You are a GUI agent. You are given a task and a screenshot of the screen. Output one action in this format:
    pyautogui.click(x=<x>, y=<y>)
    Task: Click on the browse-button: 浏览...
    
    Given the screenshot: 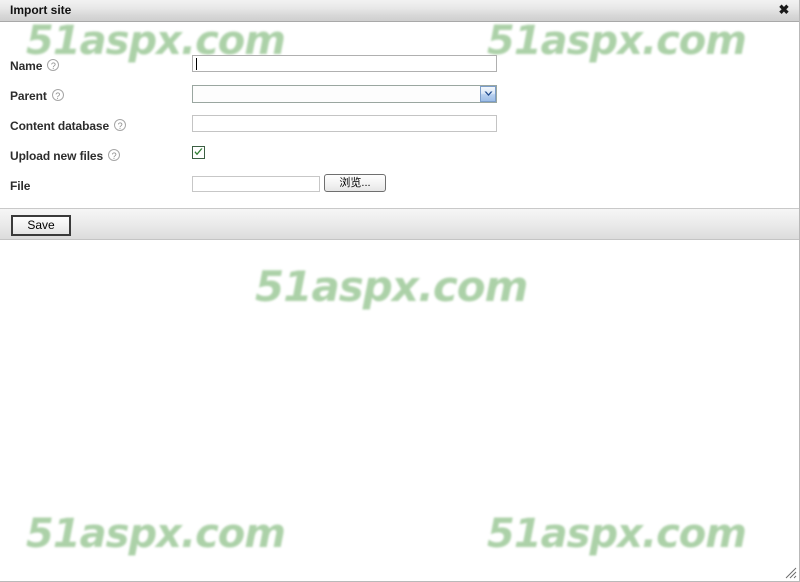 What is the action you would take?
    pyautogui.click(x=355, y=183)
    